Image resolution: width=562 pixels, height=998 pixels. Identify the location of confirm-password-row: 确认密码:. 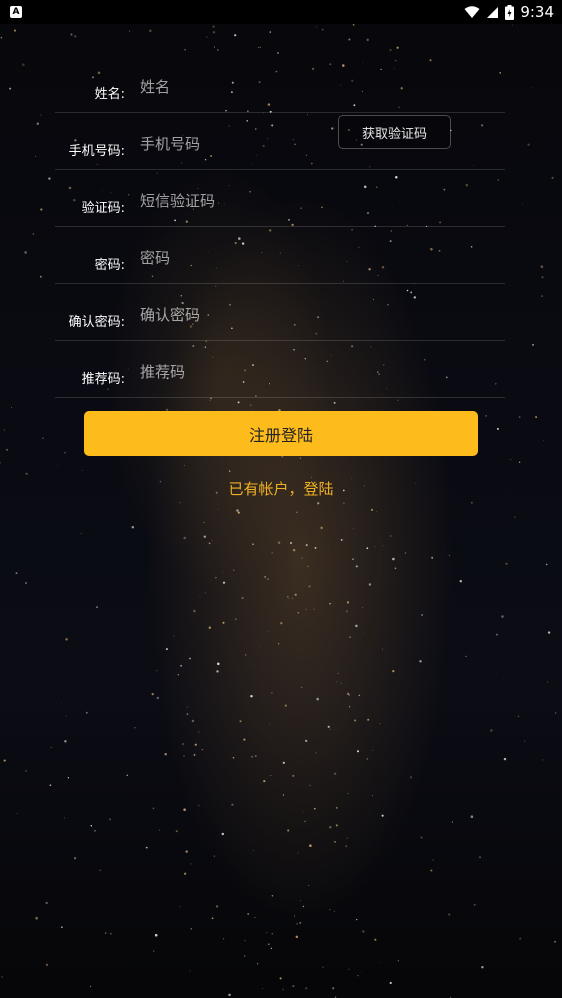
(280, 312).